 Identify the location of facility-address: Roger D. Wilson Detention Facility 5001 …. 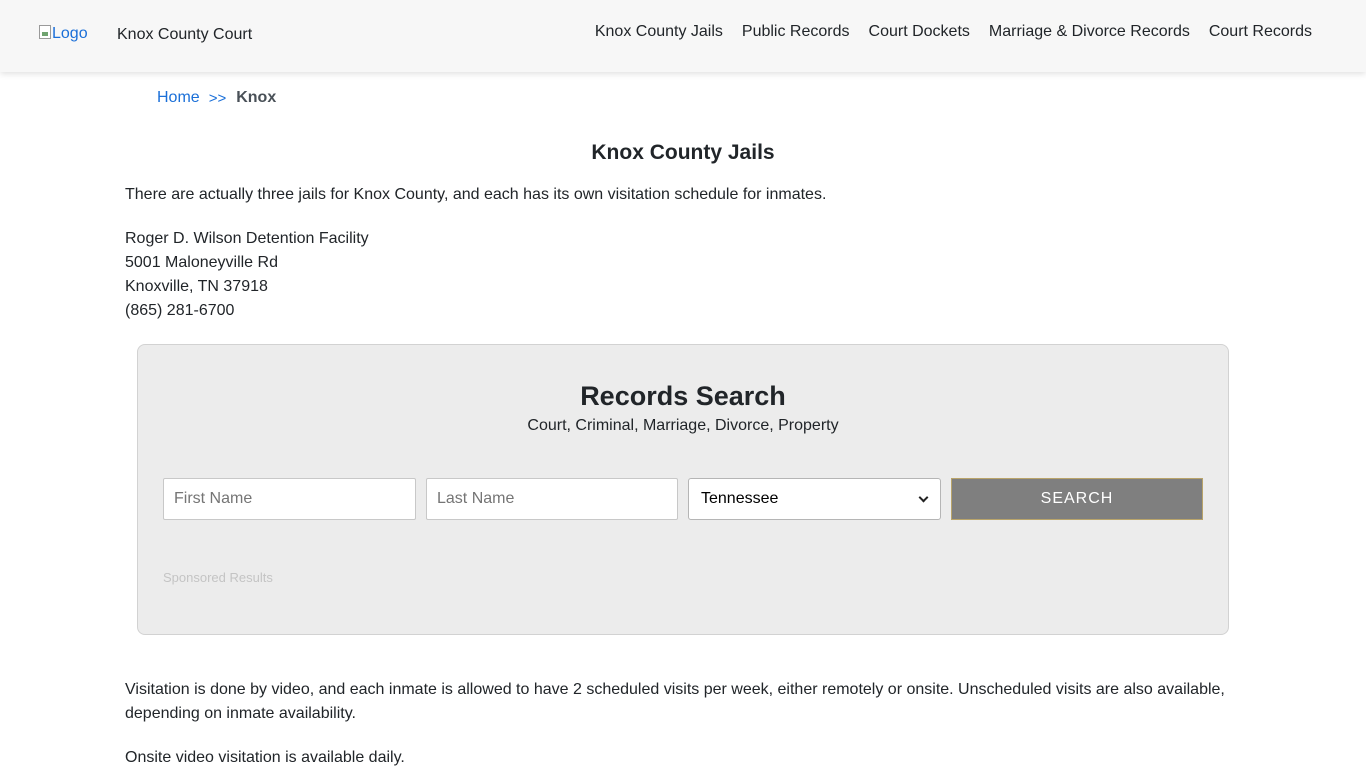
(680, 275).